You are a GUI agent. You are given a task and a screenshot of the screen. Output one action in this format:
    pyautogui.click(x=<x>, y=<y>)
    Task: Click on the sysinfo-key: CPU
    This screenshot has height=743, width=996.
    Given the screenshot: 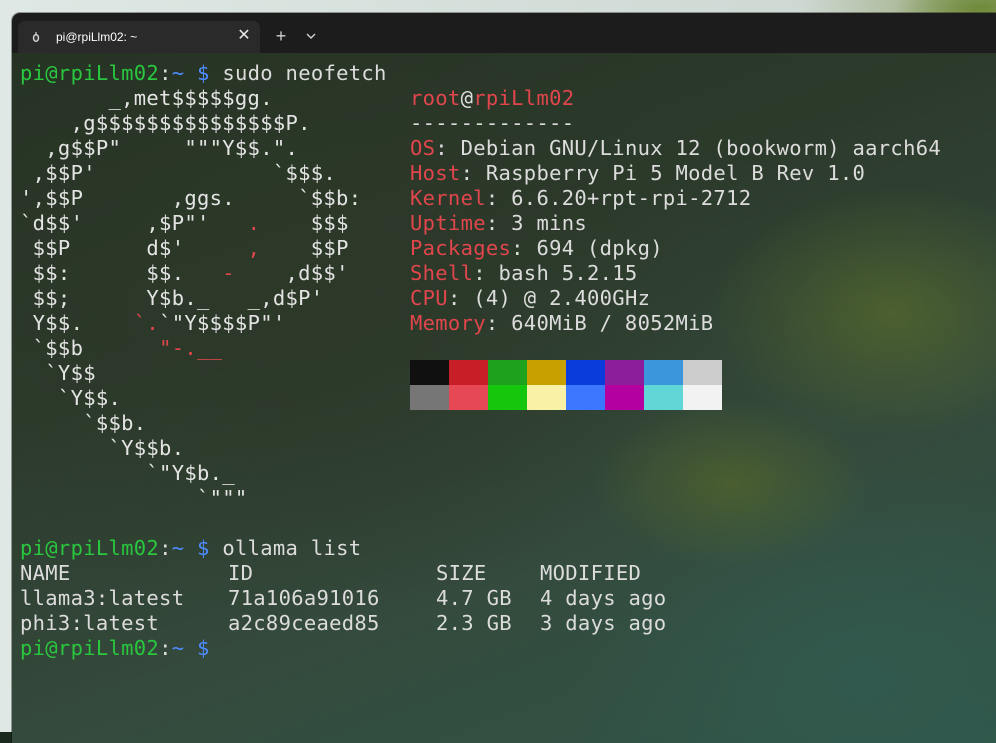 What is the action you would take?
    pyautogui.click(x=429, y=298)
    